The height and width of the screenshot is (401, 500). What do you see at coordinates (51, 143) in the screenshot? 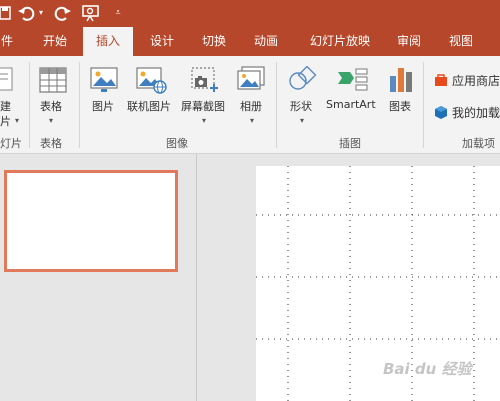
I see `tables-group-label: 表格` at bounding box center [51, 143].